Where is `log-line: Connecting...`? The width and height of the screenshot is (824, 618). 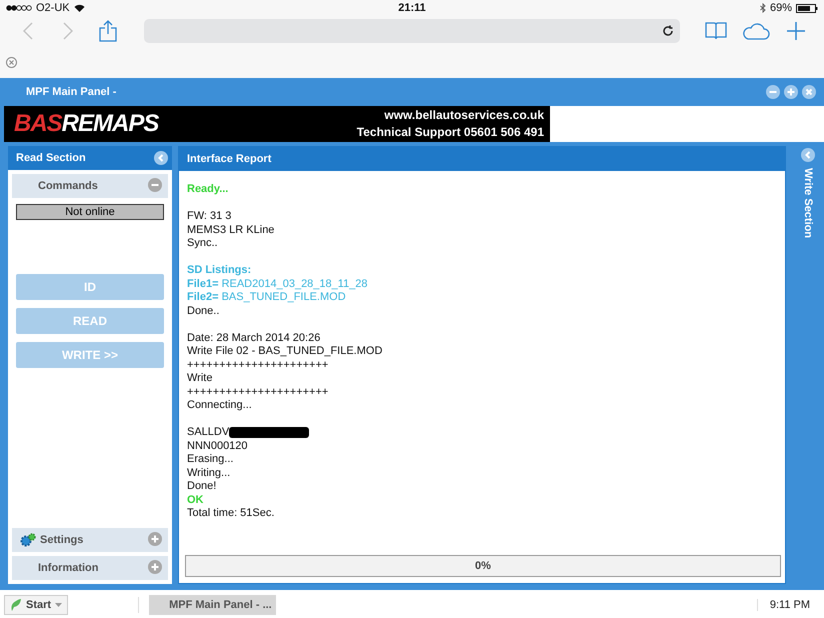
log-line: Connecting... is located at coordinates (220, 405).